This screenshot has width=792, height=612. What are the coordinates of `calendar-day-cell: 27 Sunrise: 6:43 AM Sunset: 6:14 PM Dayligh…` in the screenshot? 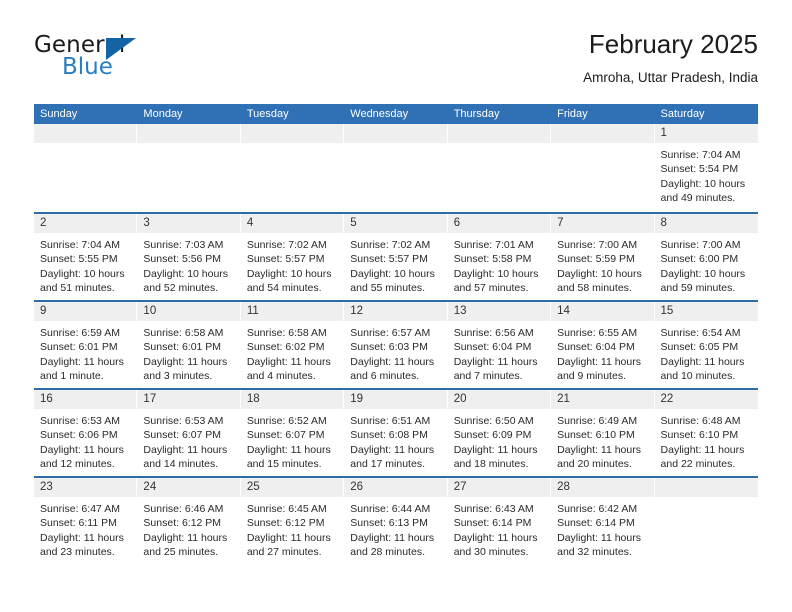 It's located at (499, 521).